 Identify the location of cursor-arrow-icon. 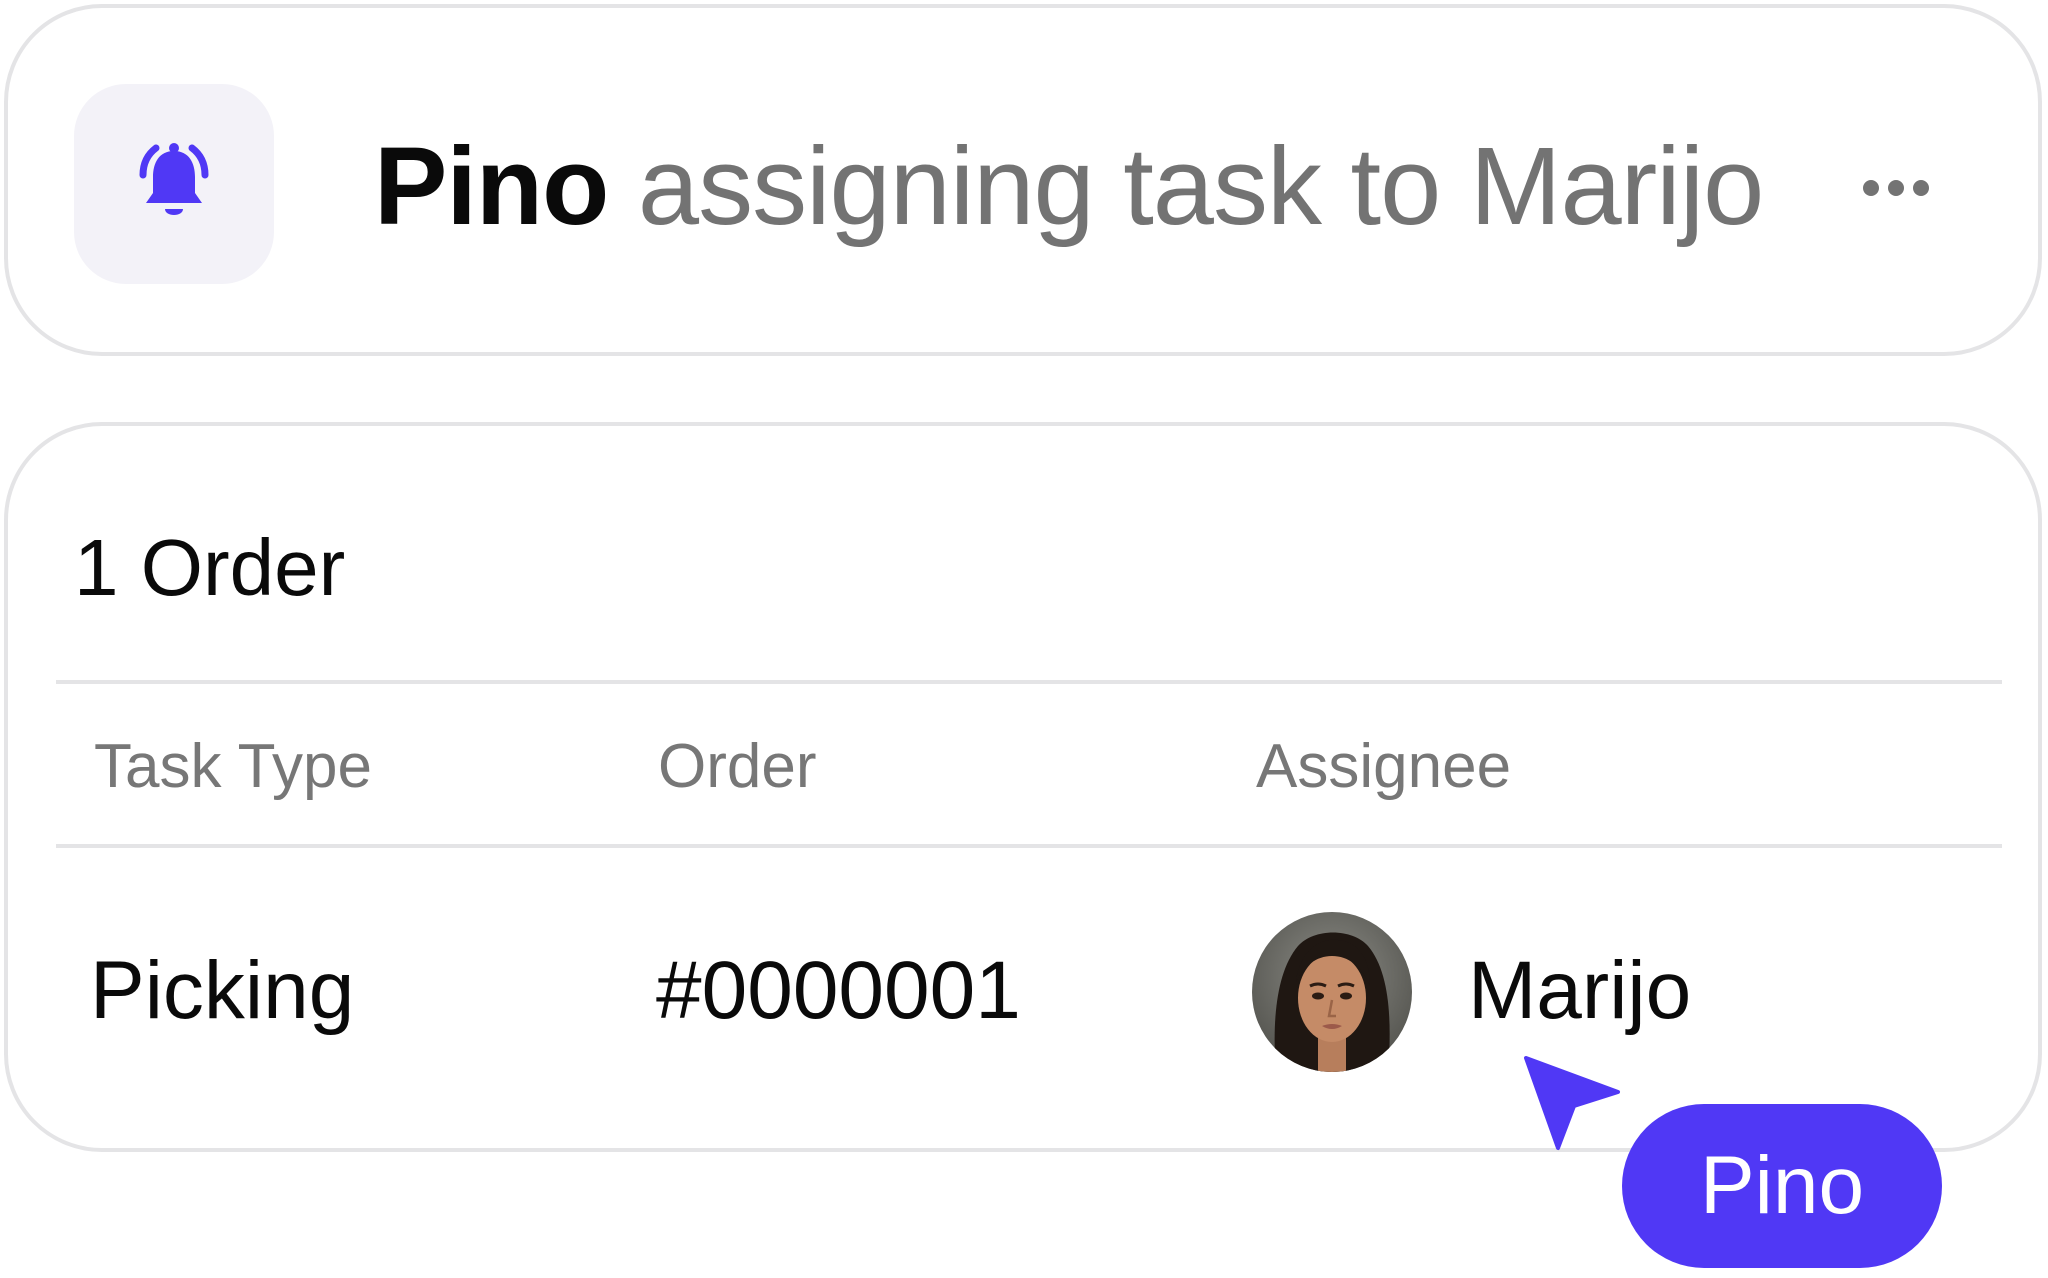
(1572, 1103).